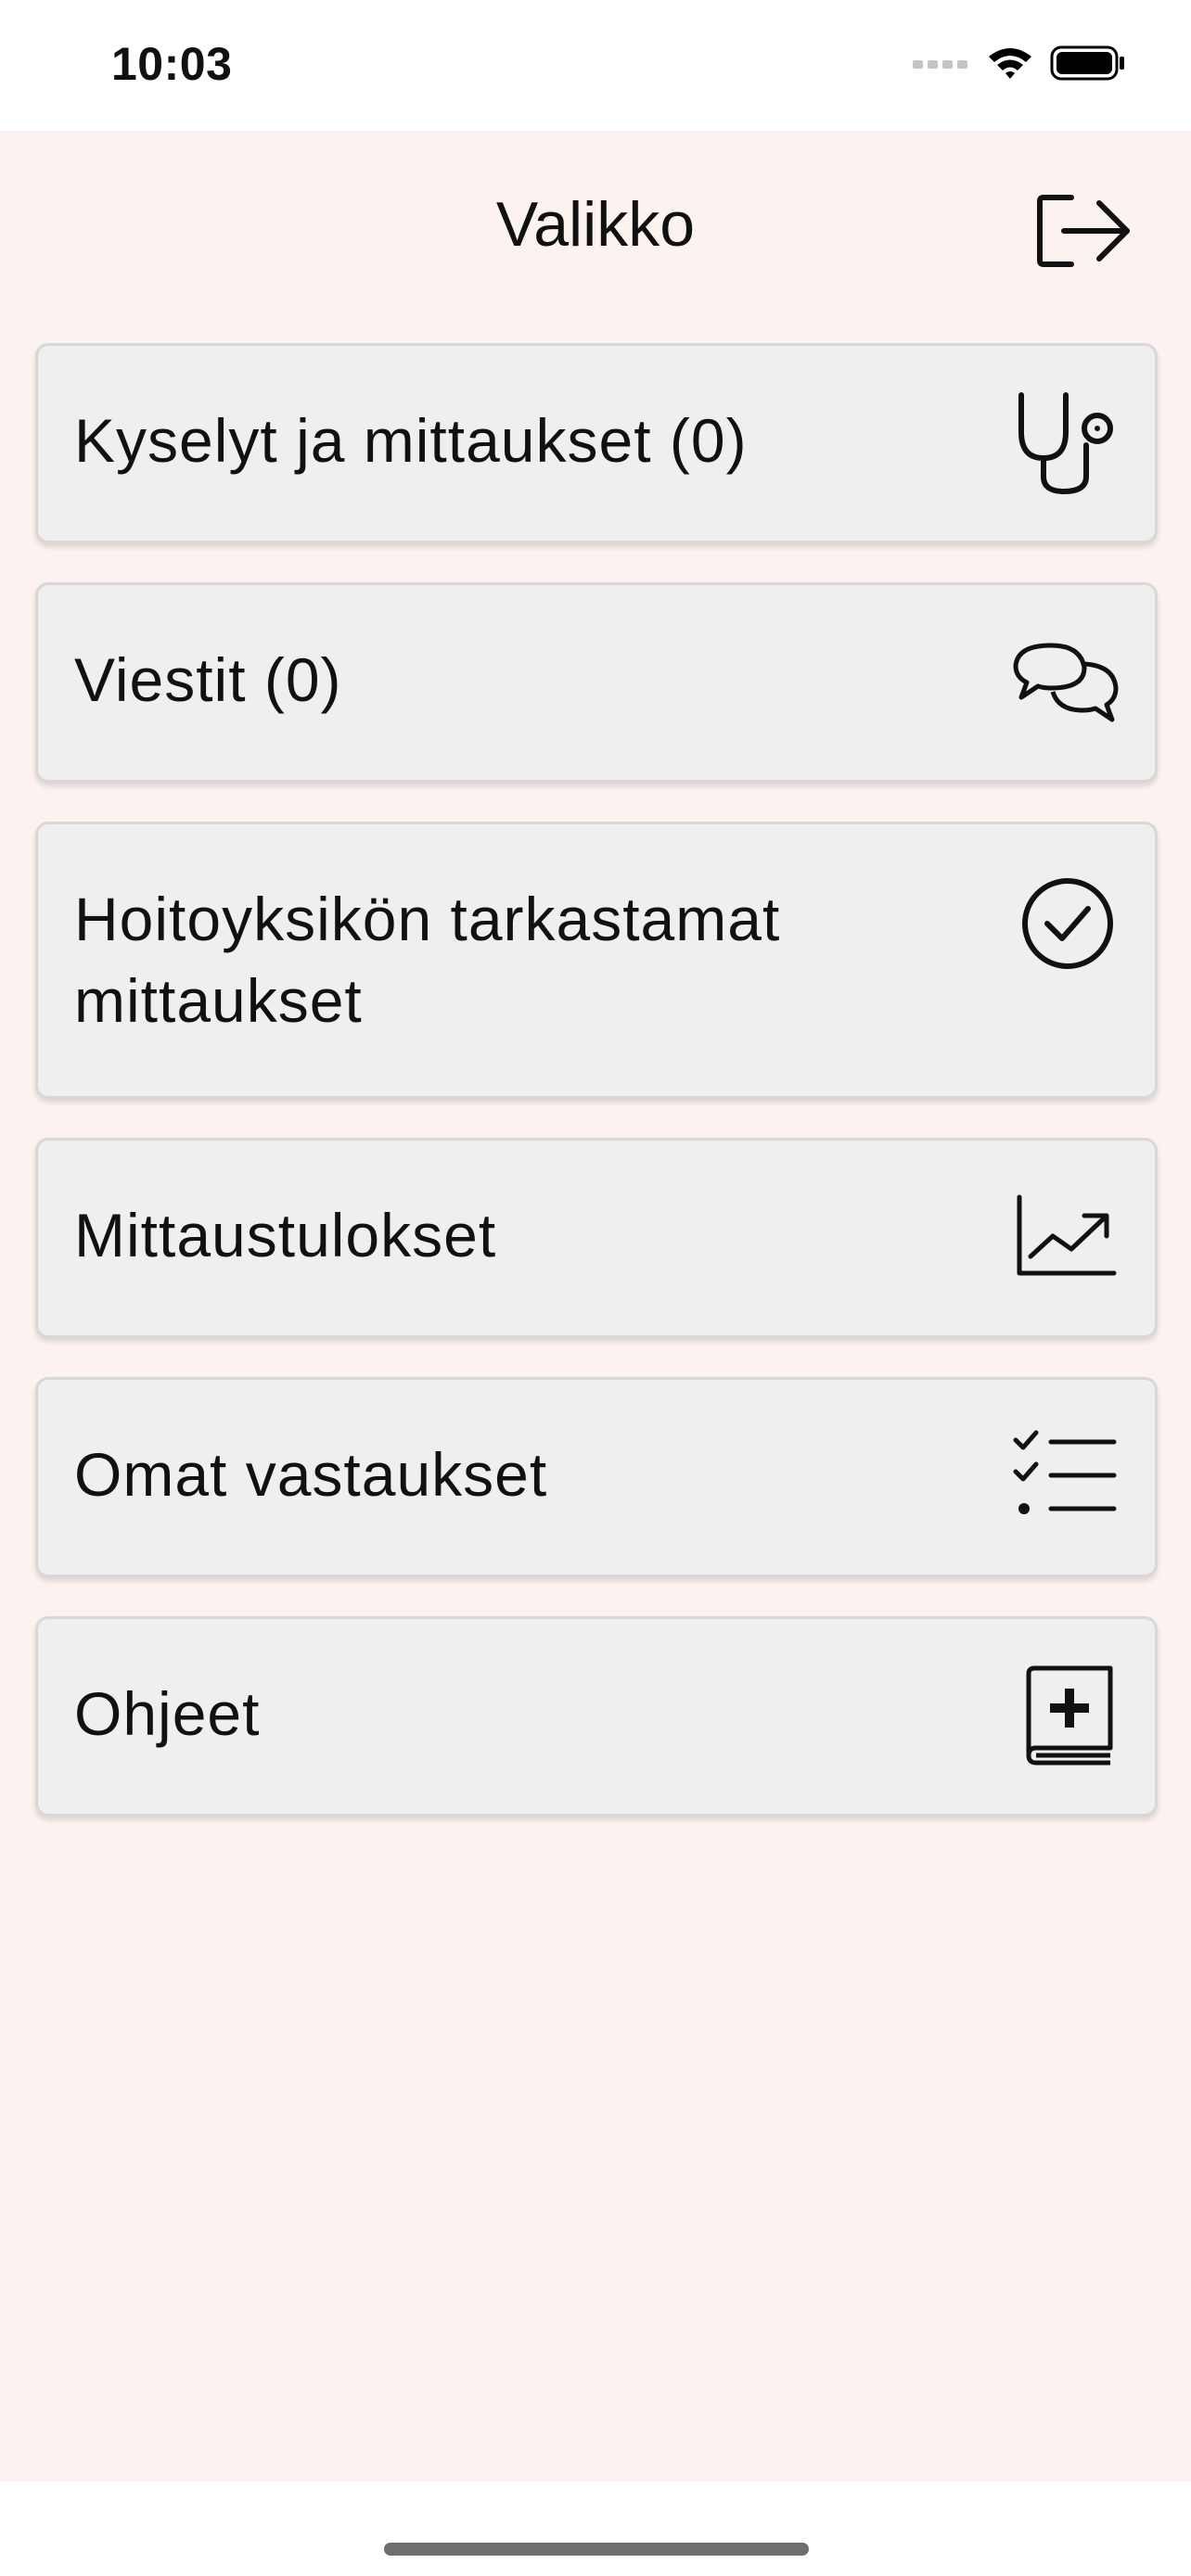  Describe the element at coordinates (1088, 66) in the screenshot. I see `battery-icon` at that location.